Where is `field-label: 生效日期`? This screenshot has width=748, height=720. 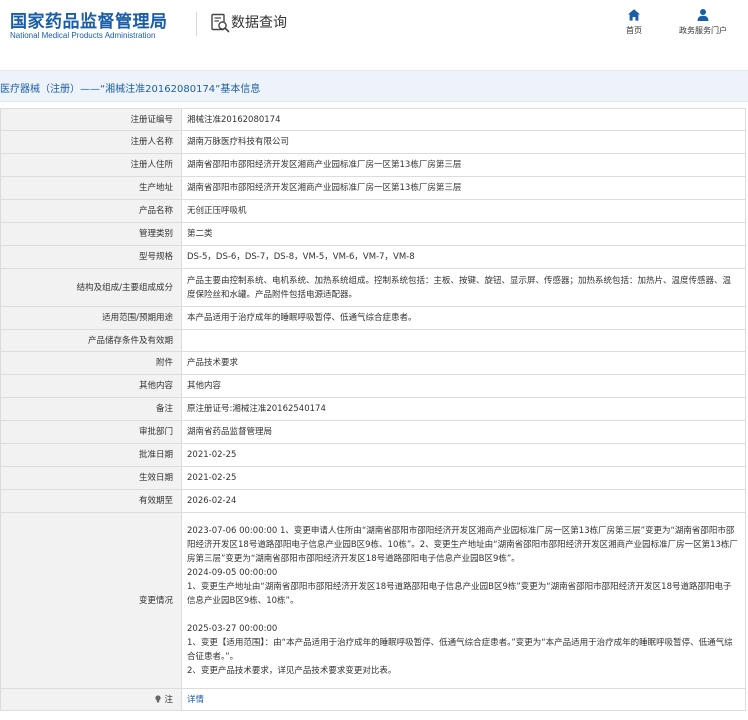 field-label: 生效日期 is located at coordinates (91, 478).